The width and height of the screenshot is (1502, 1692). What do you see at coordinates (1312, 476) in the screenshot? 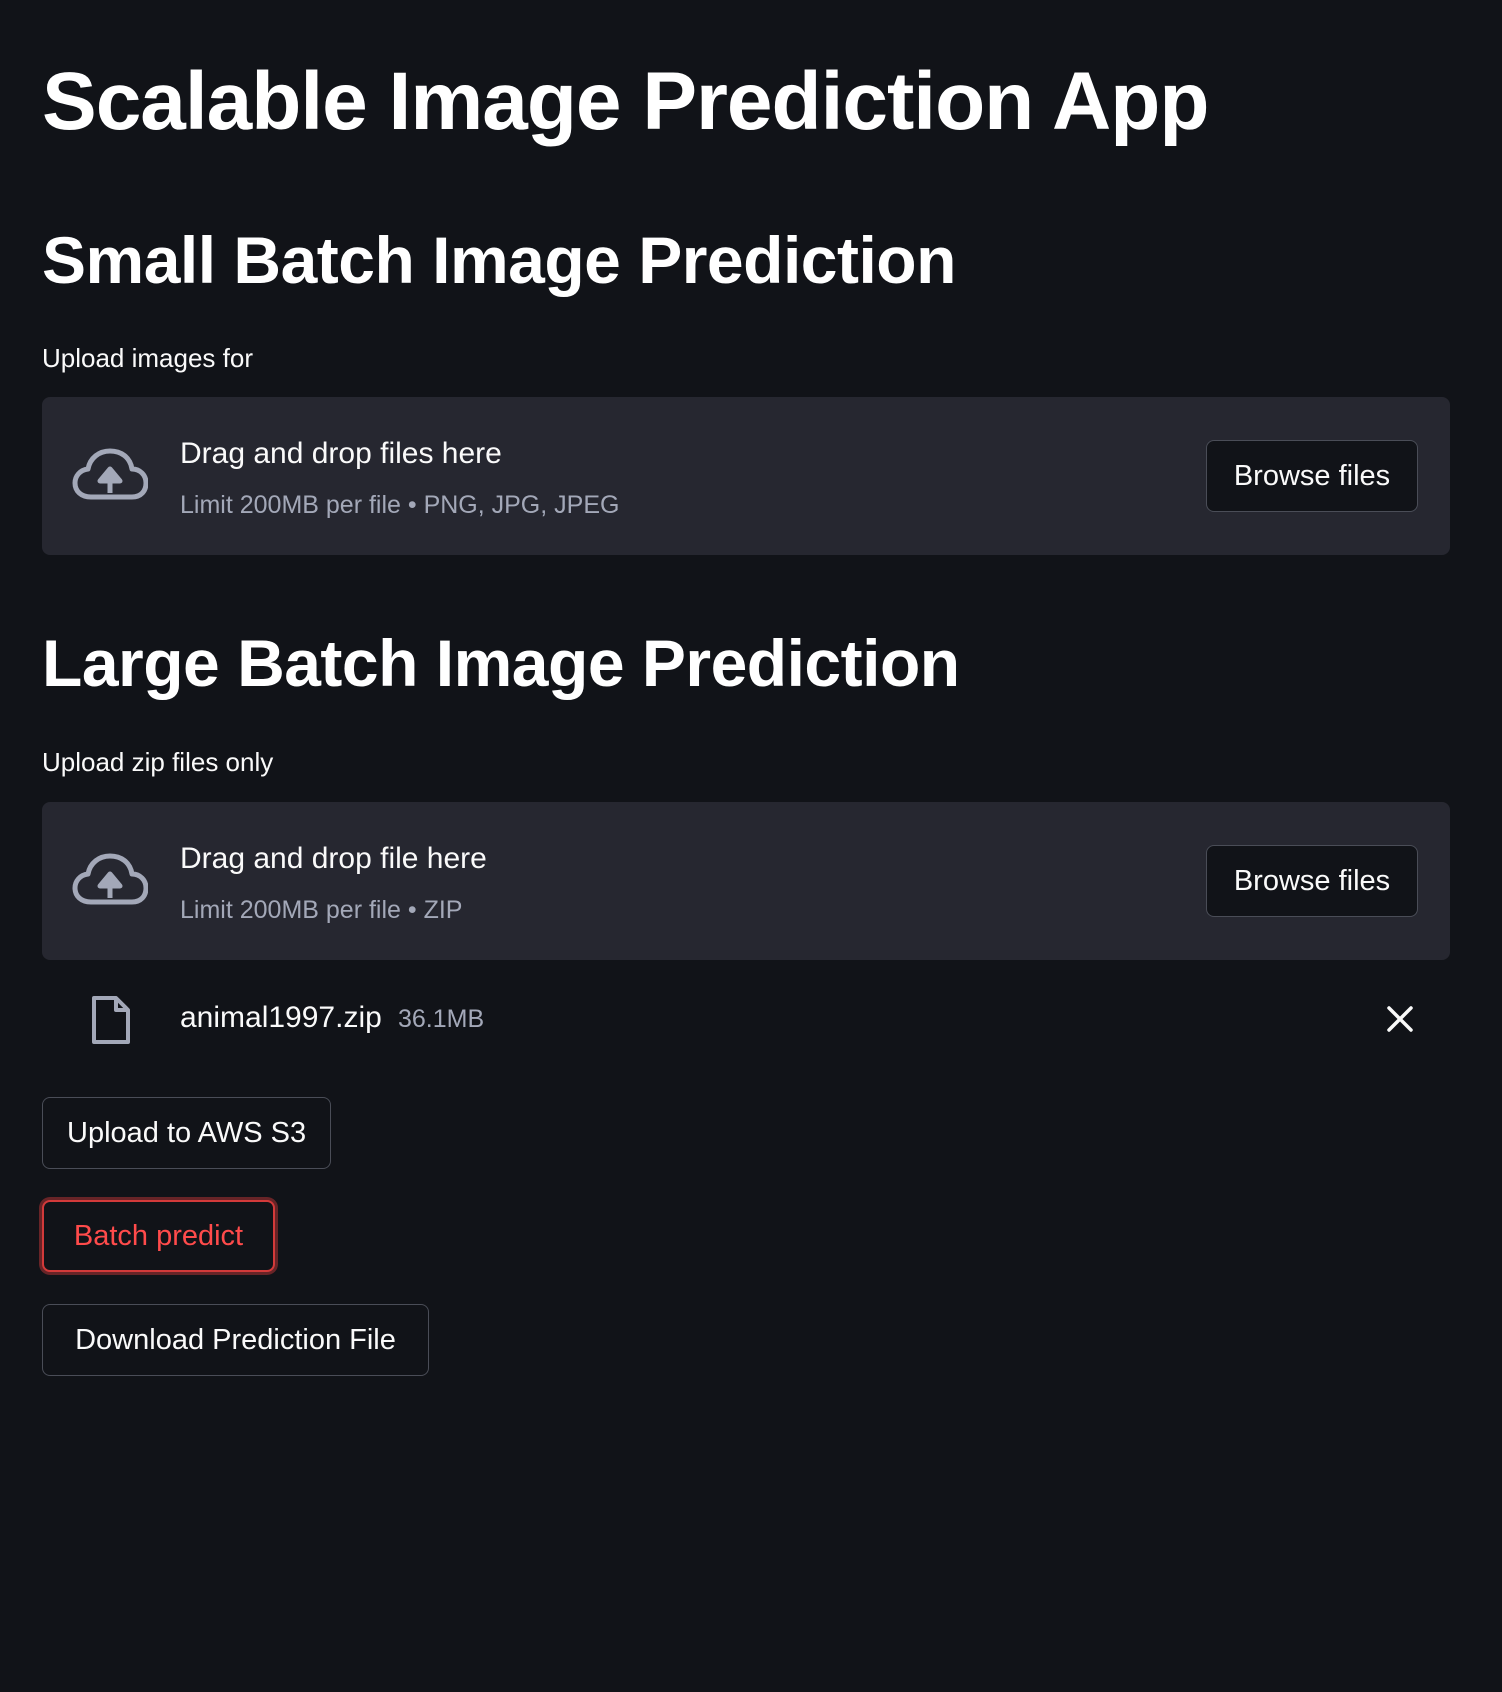
I see `small-browse-files-button: Browse files` at bounding box center [1312, 476].